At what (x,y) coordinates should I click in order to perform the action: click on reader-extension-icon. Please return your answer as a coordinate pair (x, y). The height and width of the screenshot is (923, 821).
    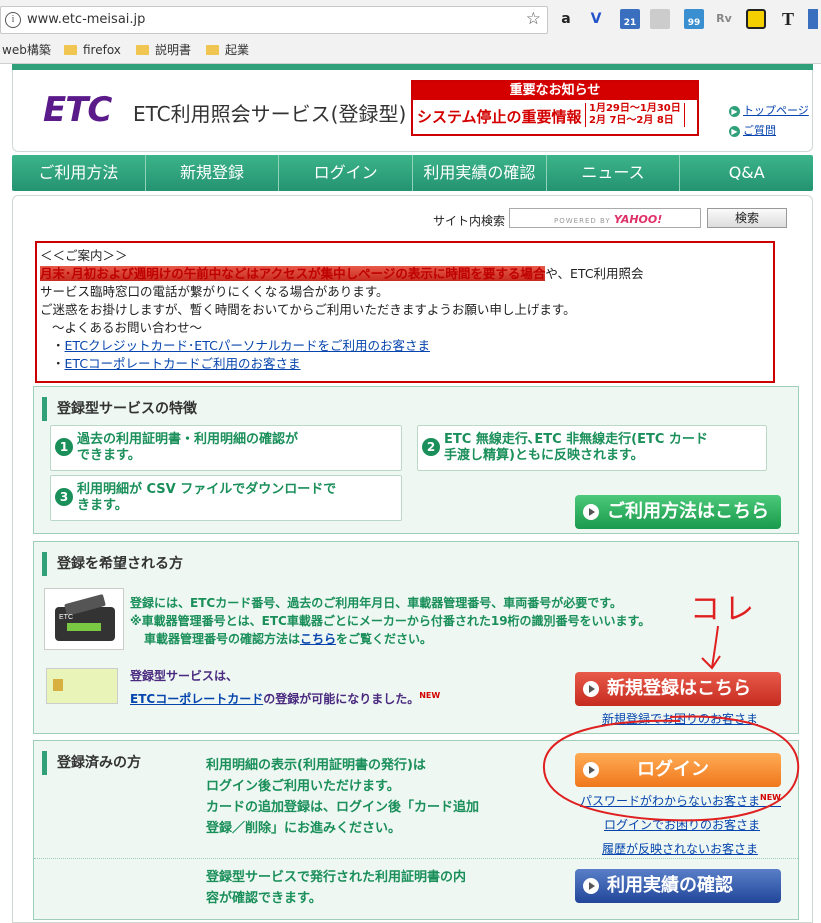
    Looking at the image, I should click on (660, 19).